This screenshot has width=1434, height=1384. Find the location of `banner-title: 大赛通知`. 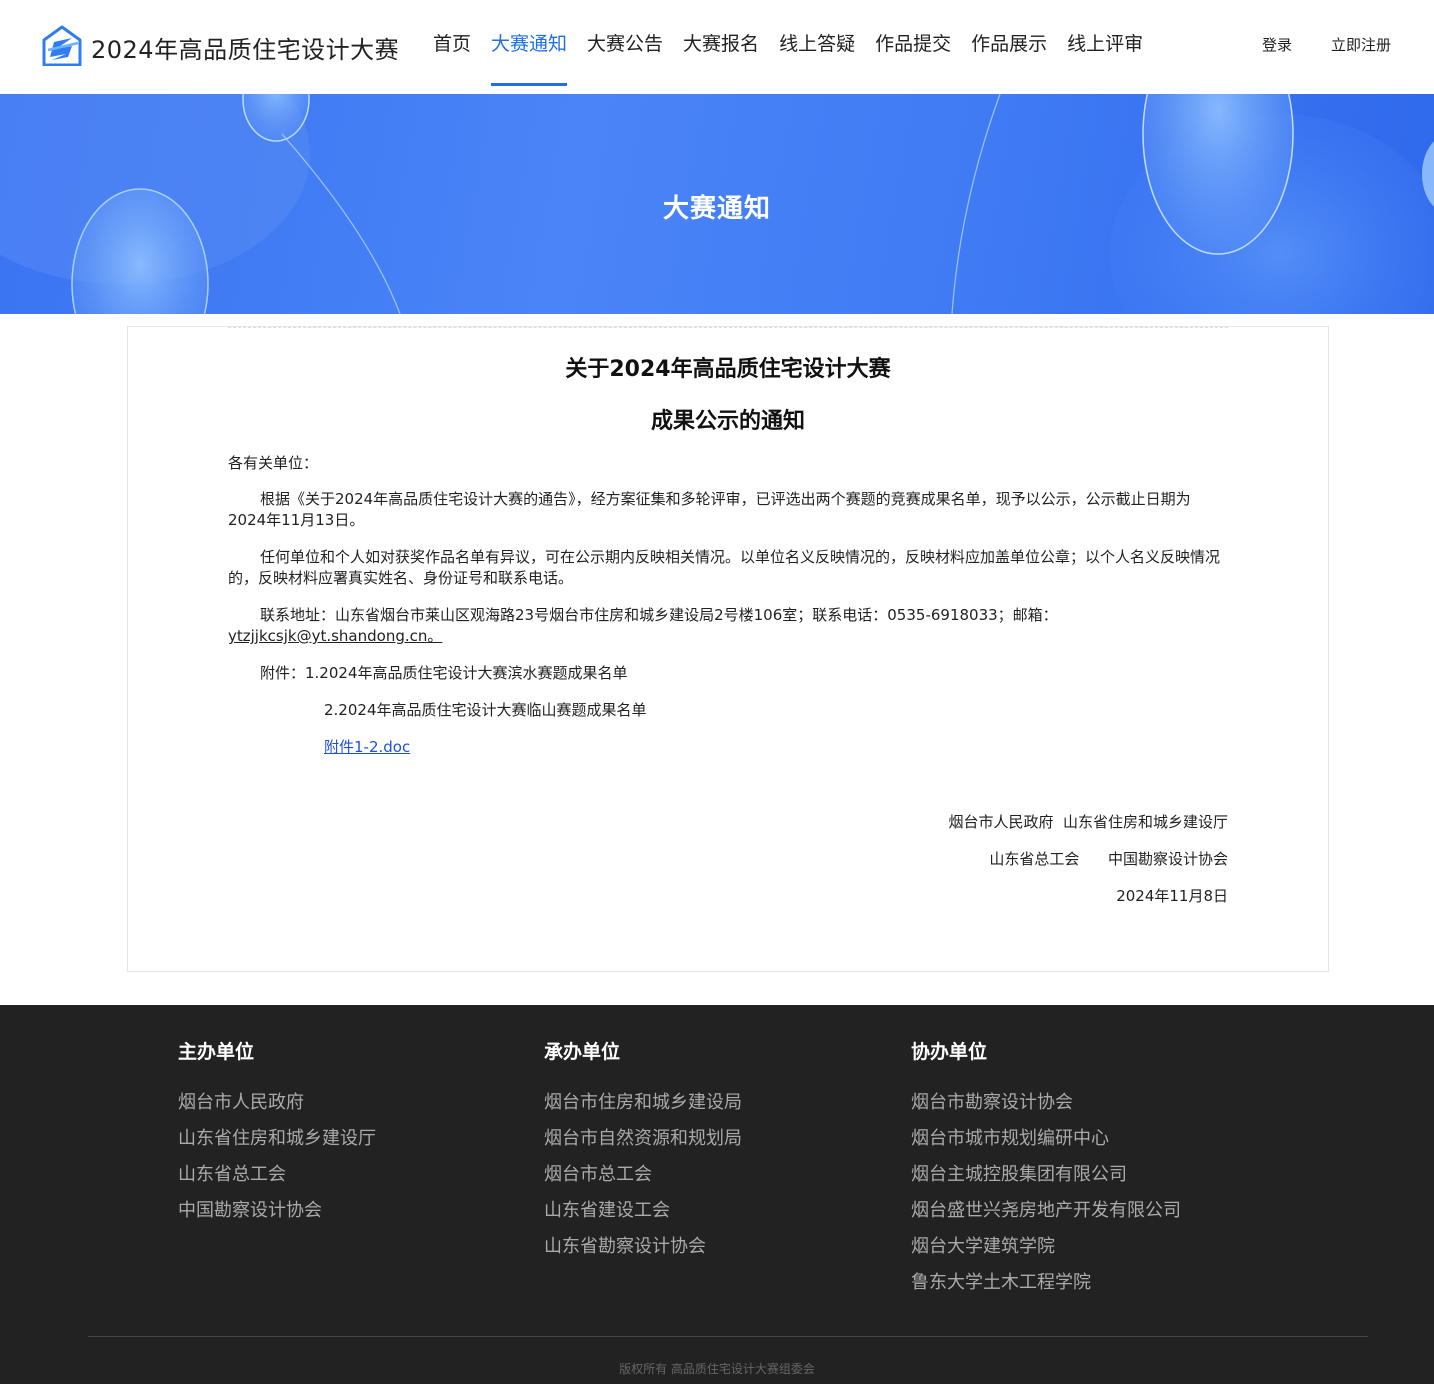

banner-title: 大赛通知 is located at coordinates (716, 209).